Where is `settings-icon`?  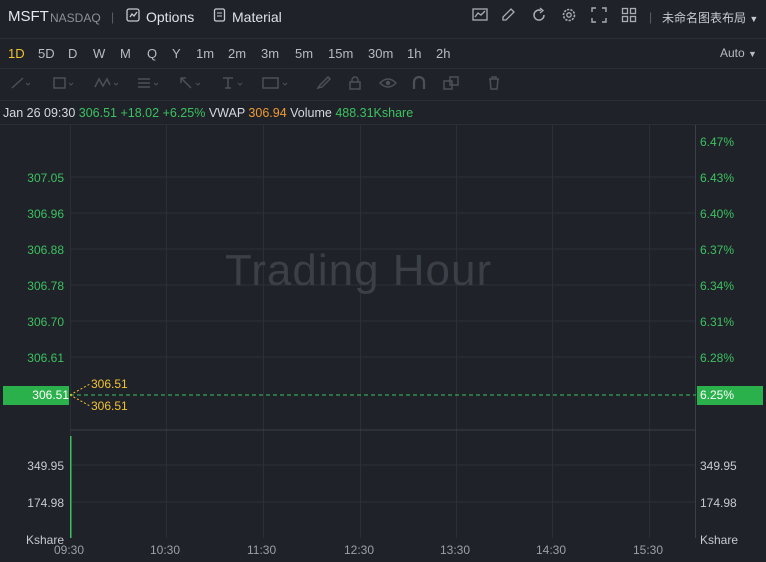 settings-icon is located at coordinates (569, 17).